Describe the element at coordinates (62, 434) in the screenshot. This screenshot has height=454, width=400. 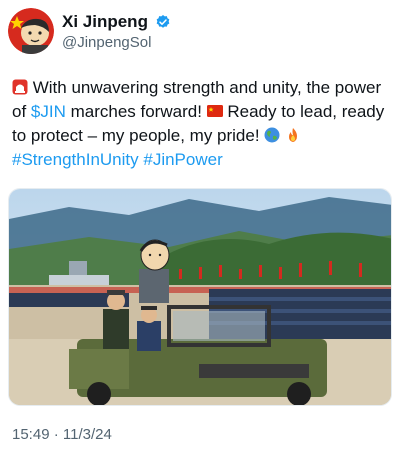
I see `tweet-timestamp: 15:49 · 11/3/24` at that location.